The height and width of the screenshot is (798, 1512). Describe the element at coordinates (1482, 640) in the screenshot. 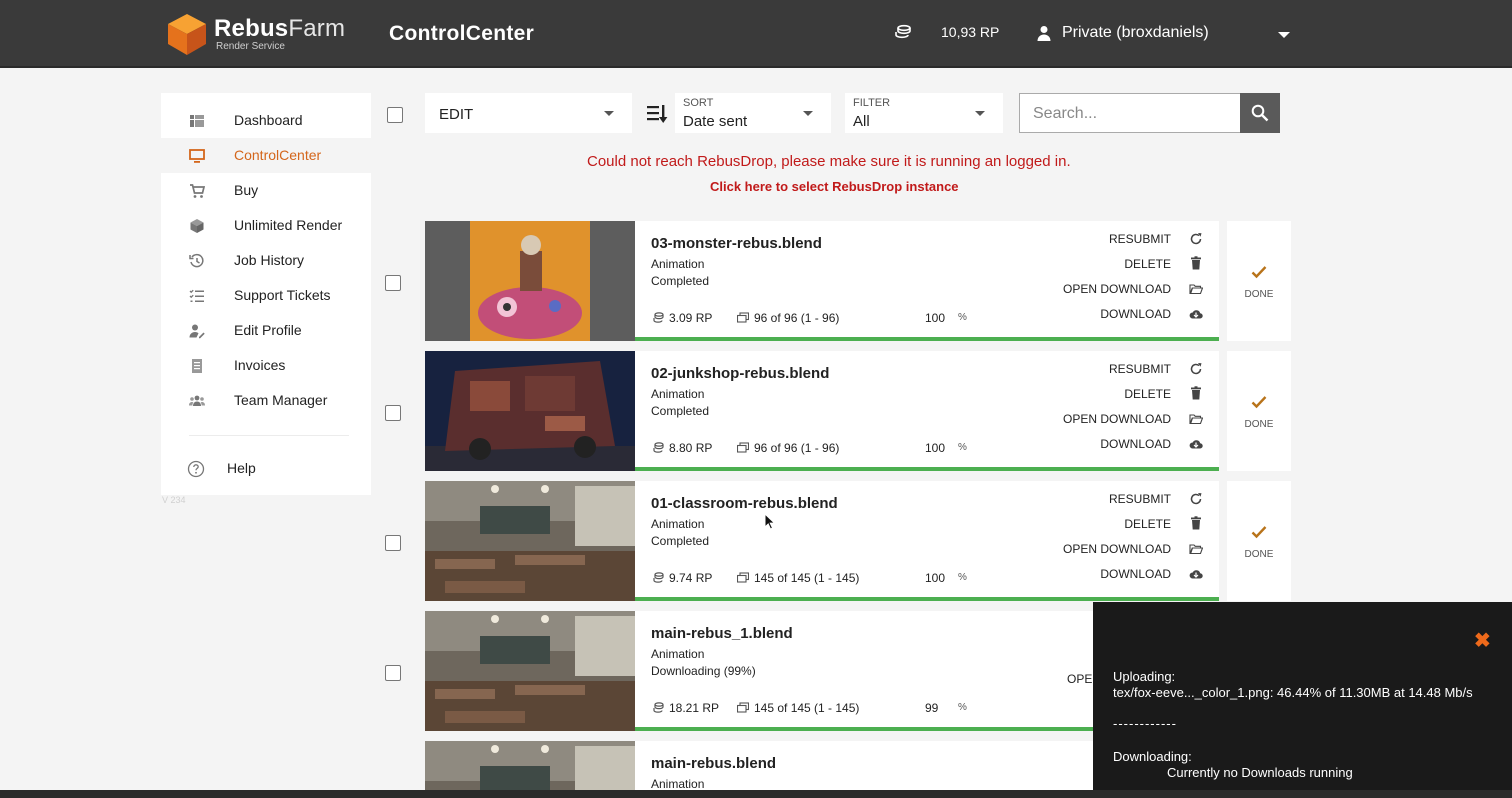

I see `close-icon: ✖` at that location.